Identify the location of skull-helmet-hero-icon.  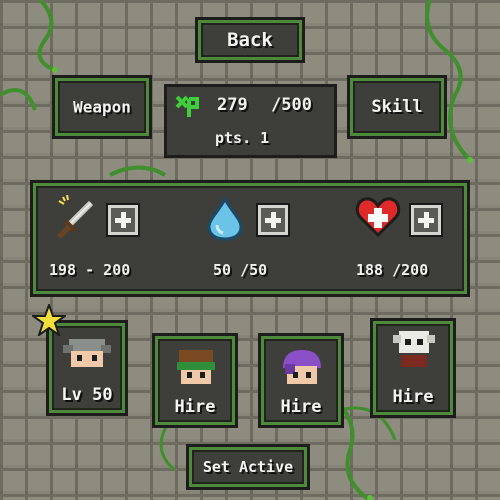
(414, 349).